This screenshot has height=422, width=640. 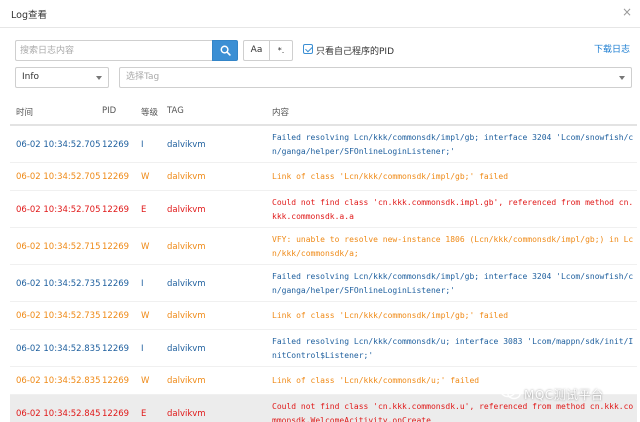 What do you see at coordinates (31, 77) in the screenshot?
I see `level-select-value: Info` at bounding box center [31, 77].